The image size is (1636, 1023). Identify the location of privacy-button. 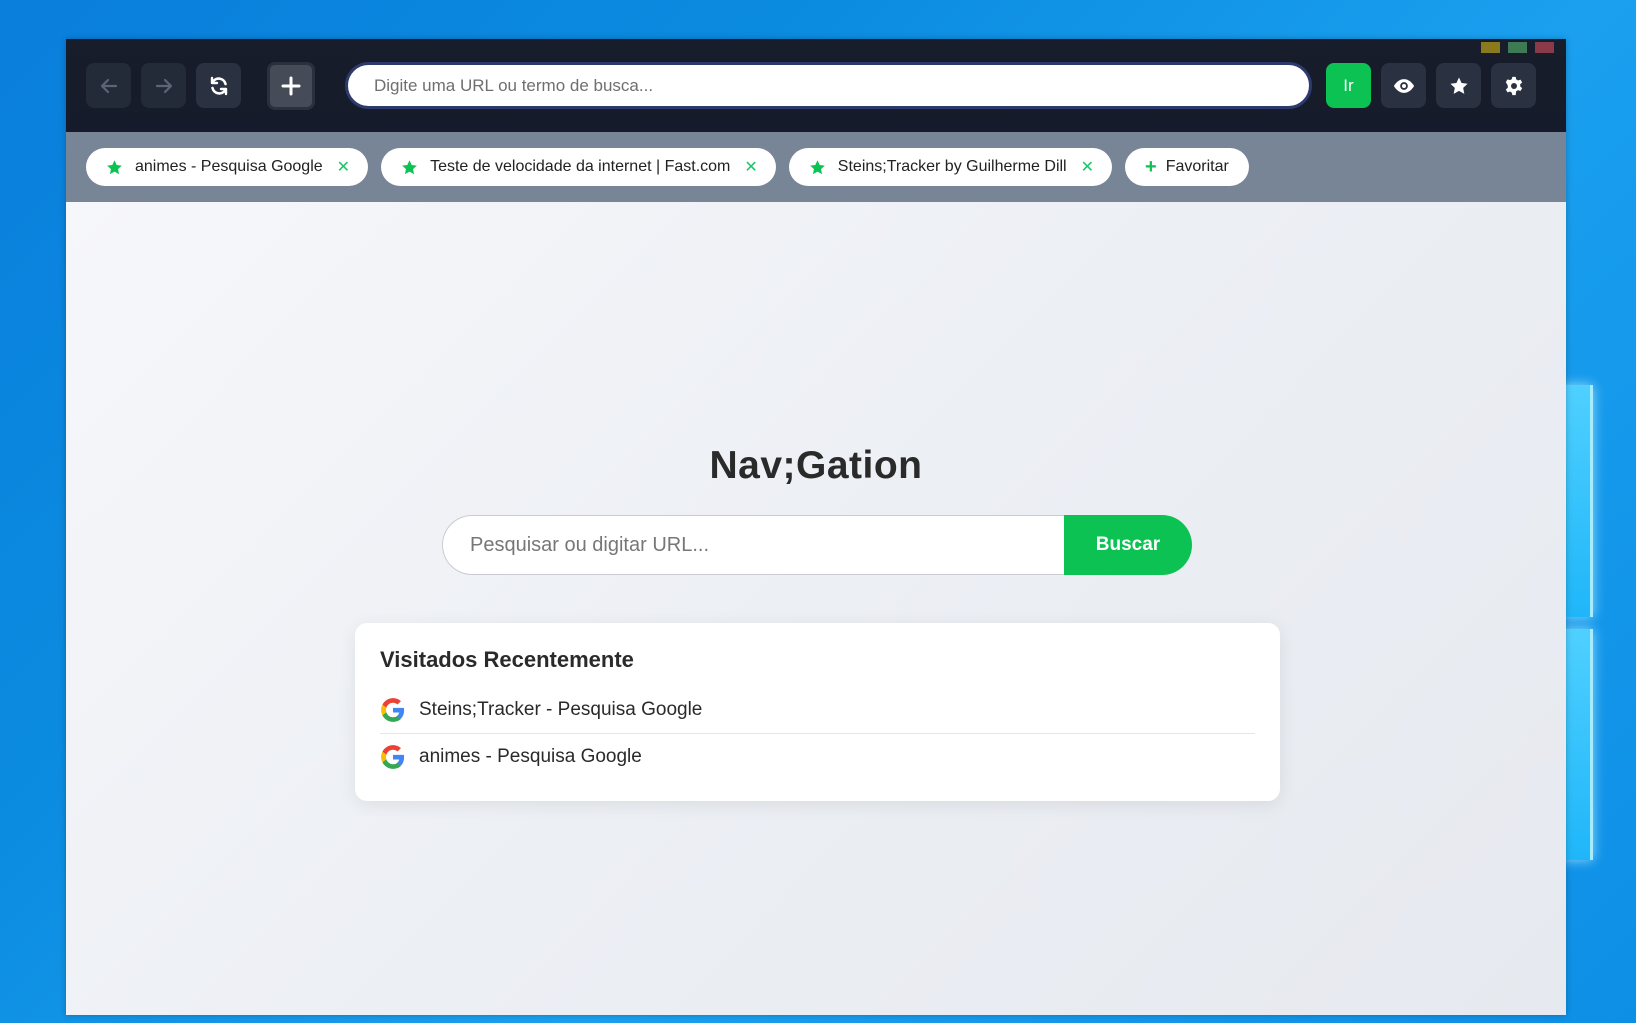
(1403, 85).